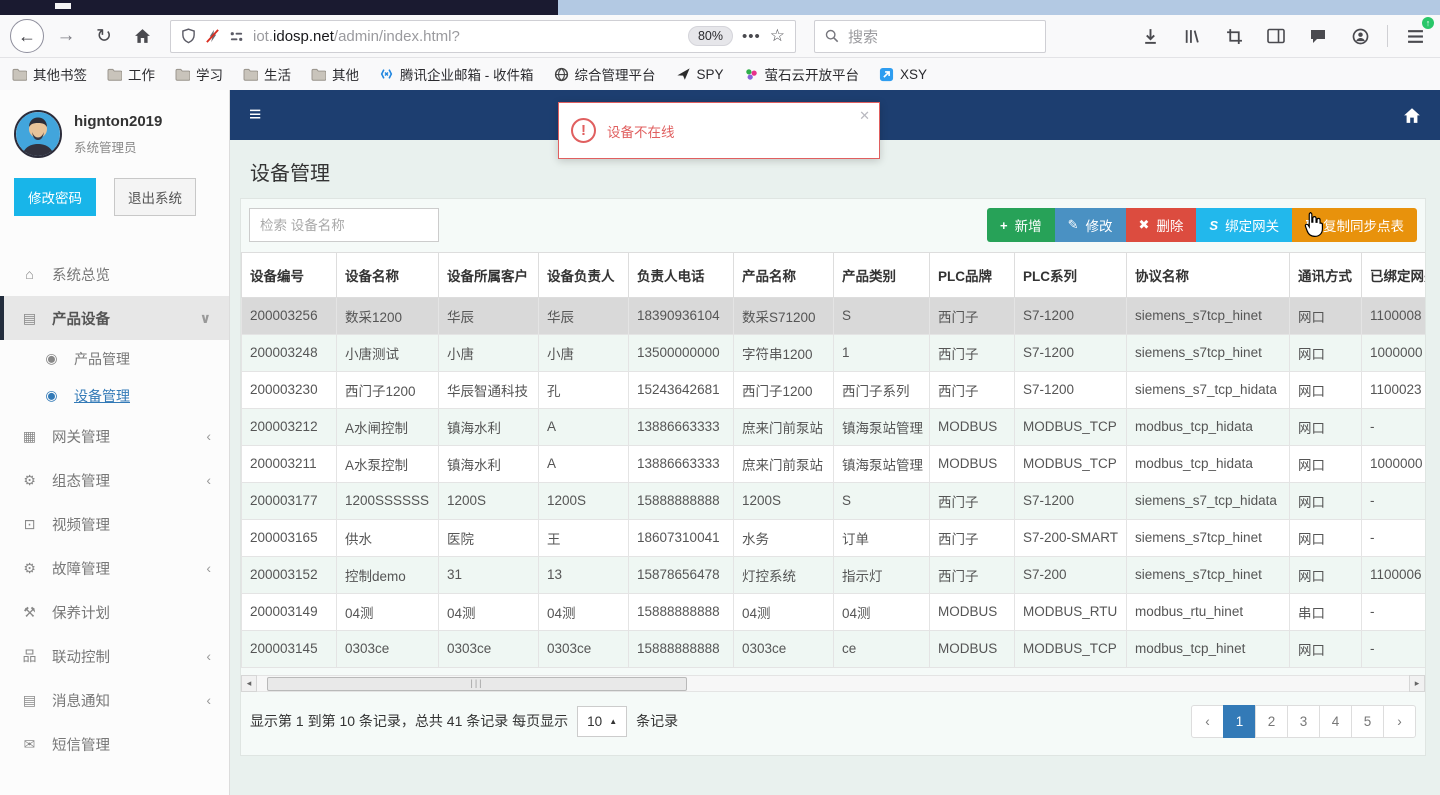 The image size is (1440, 795). I want to click on scroll-right-arrow: ▸, so click(1417, 683).